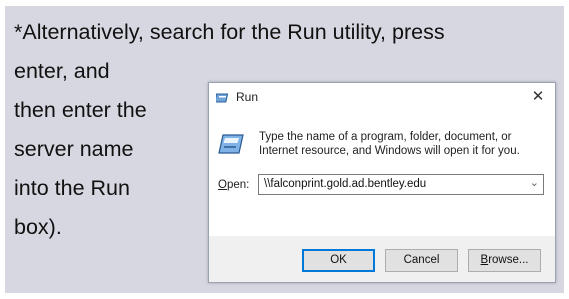 The width and height of the screenshot is (569, 299). Describe the element at coordinates (238, 185) in the screenshot. I see `open-label-text: pen:` at that location.